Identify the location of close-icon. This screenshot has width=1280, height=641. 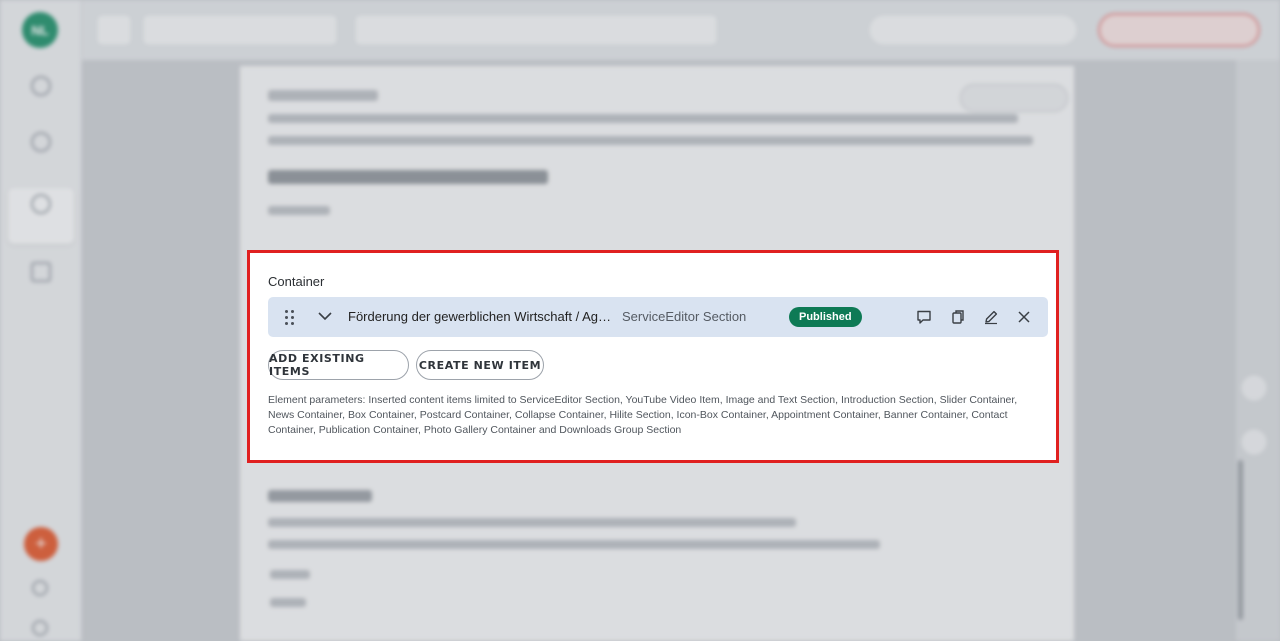
(1024, 317).